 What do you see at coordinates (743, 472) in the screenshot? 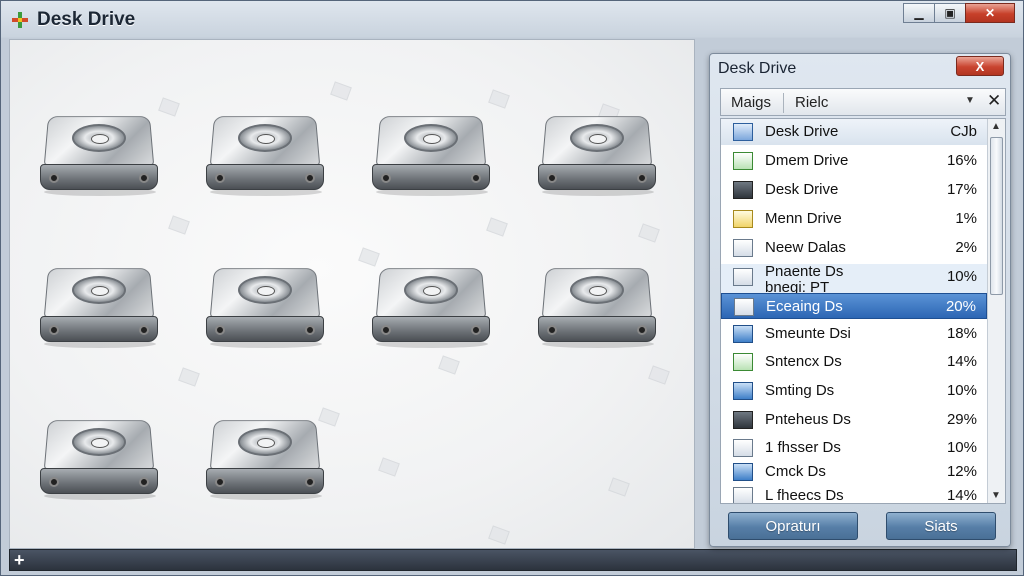
I see `chart-icon` at bounding box center [743, 472].